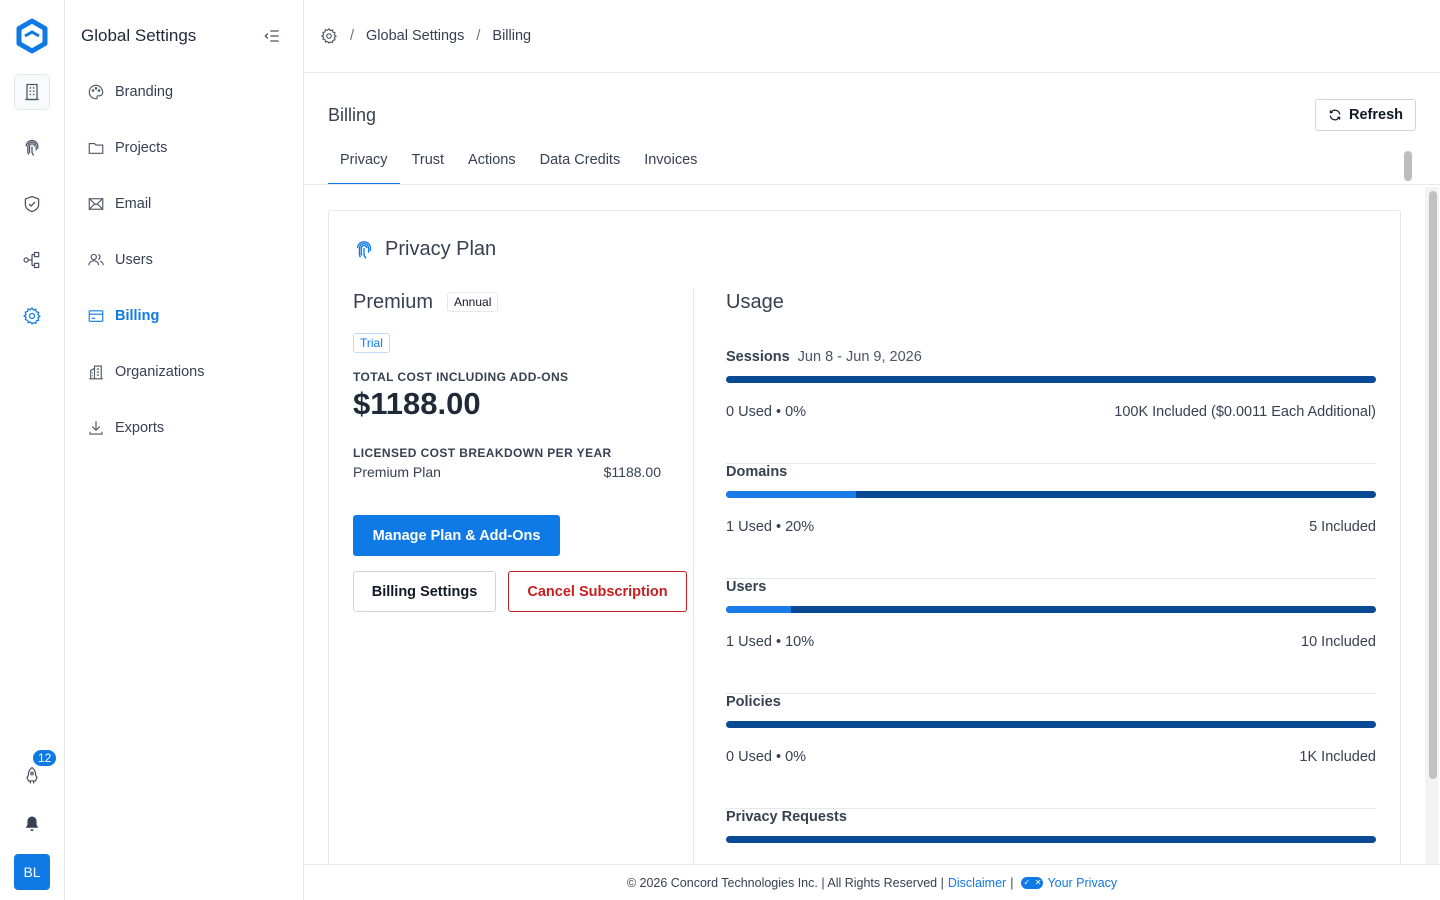 Image resolution: width=1440 pixels, height=900 pixels. I want to click on sidebar-item-branding: Branding, so click(130, 92).